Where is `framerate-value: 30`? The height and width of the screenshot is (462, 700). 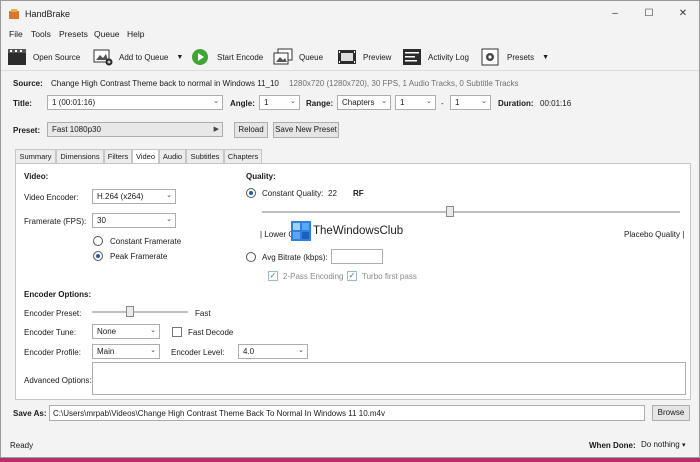
framerate-value: 30 is located at coordinates (101, 220).